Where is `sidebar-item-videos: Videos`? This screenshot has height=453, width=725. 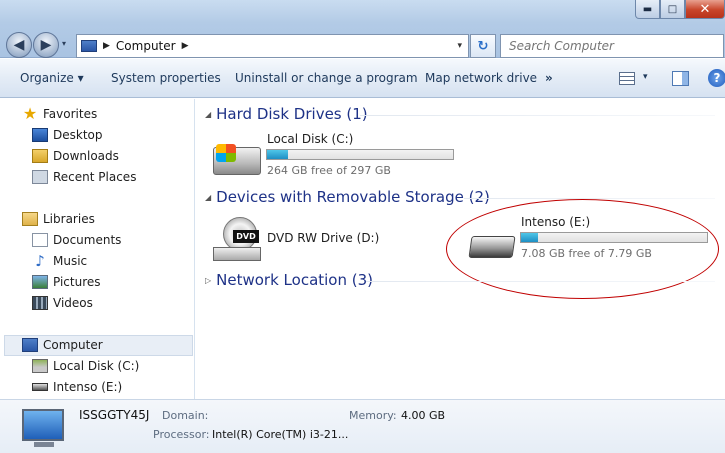
sidebar-item-videos: Videos is located at coordinates (62, 303).